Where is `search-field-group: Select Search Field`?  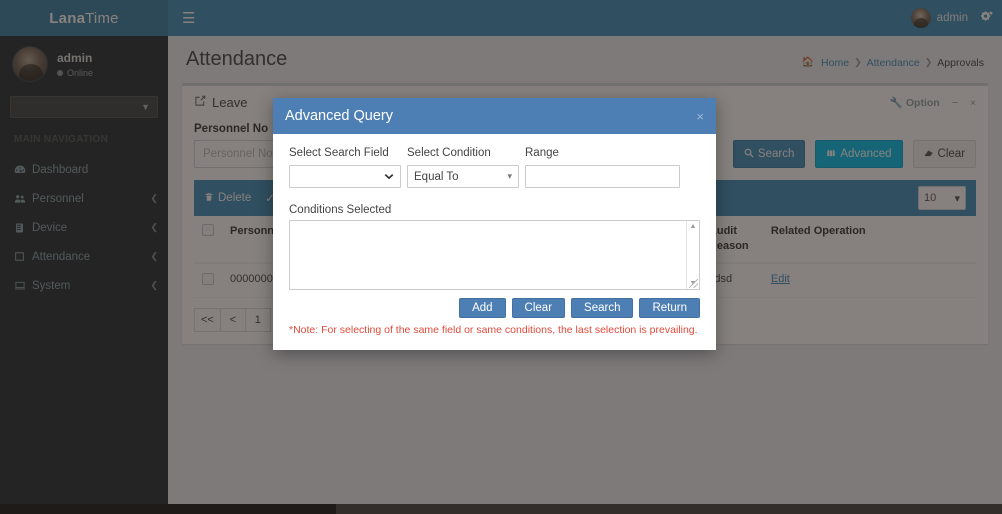 search-field-group: Select Search Field is located at coordinates (345, 167).